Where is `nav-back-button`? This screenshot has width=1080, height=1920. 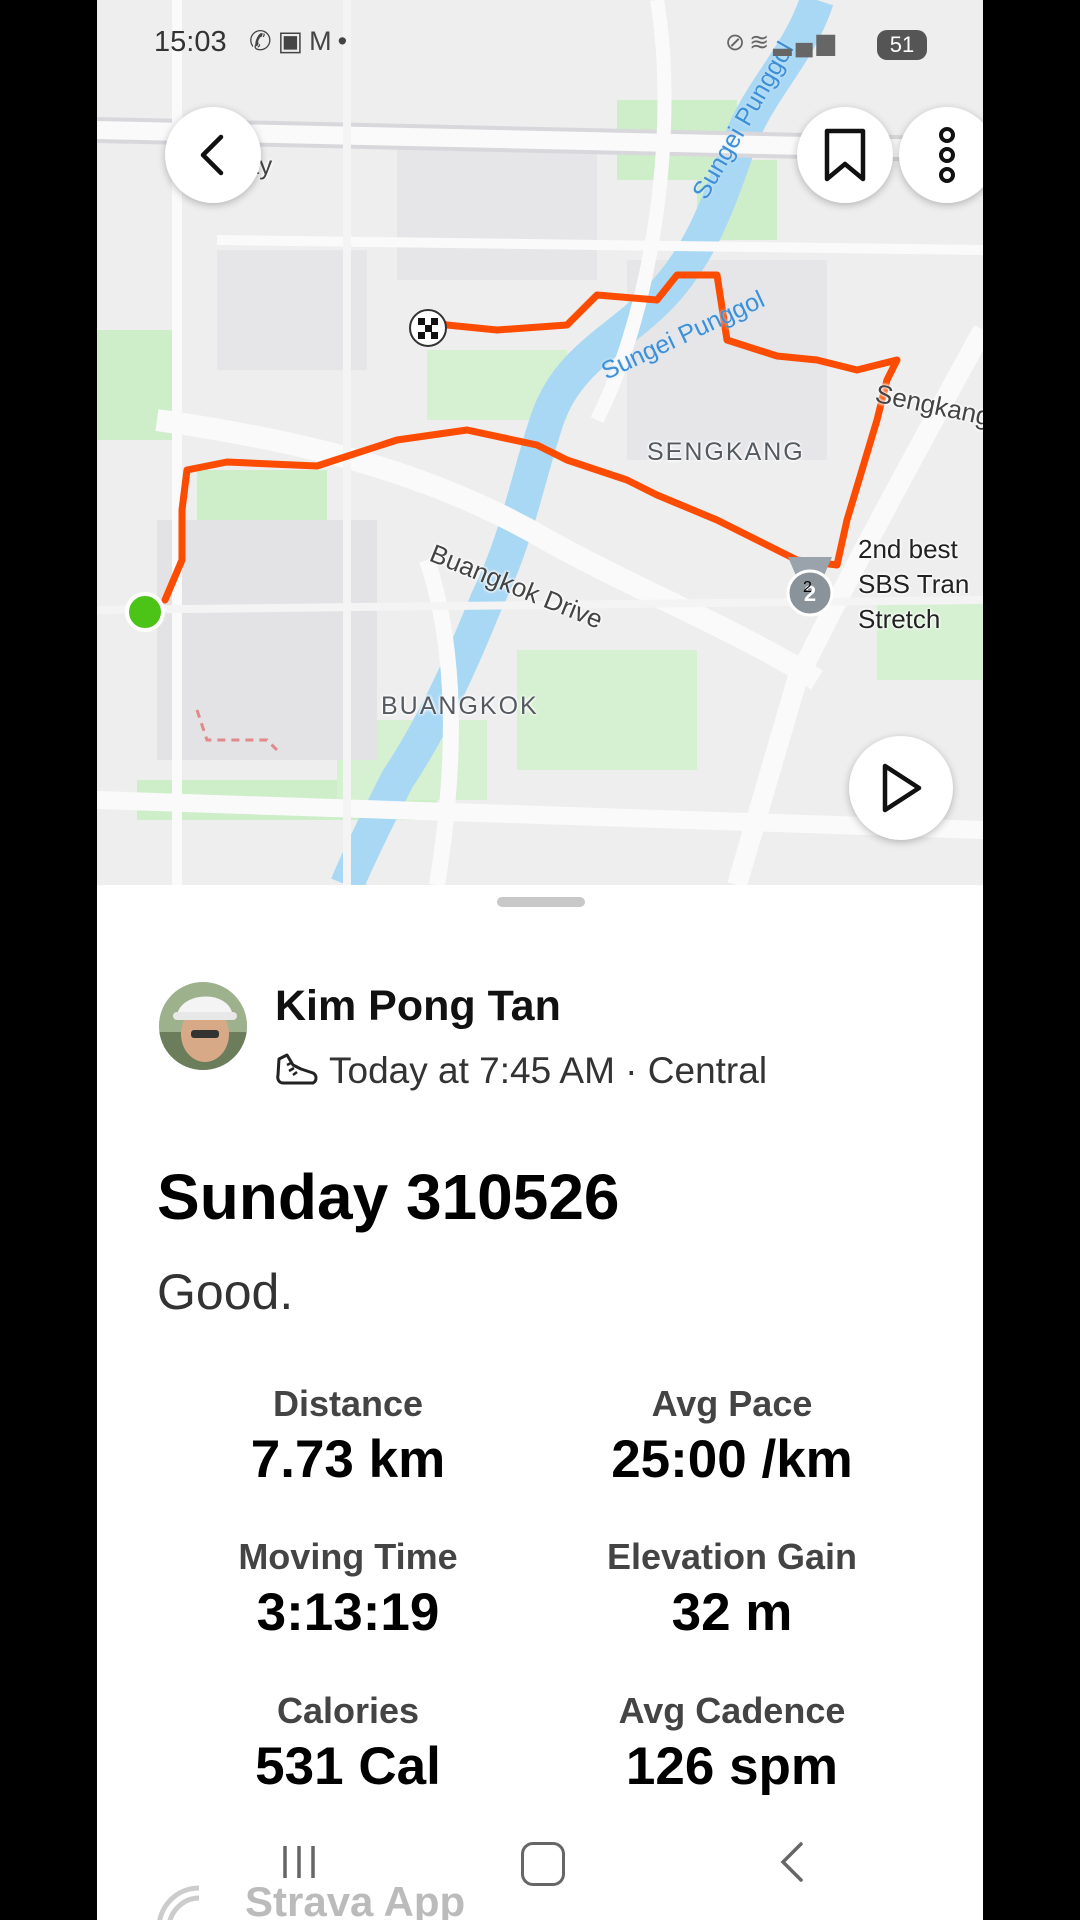 nav-back-button is located at coordinates (792, 1862).